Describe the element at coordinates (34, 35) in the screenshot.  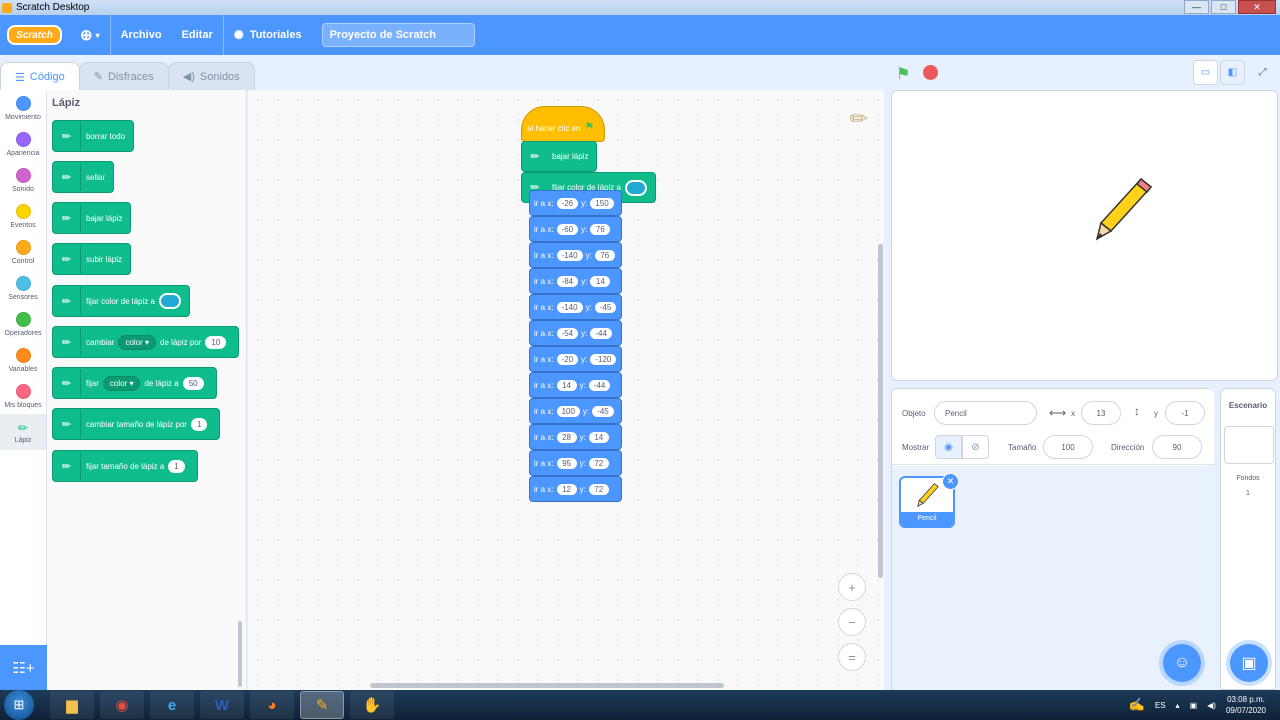
I see `scratch-logo: Scratch` at that location.